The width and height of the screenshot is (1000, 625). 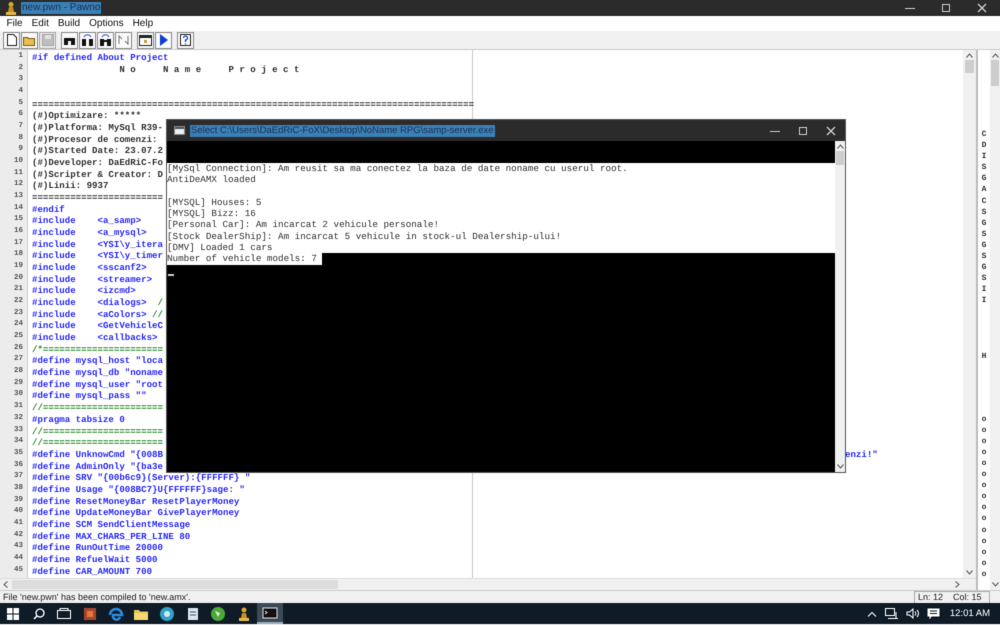 What do you see at coordinates (145, 40) in the screenshot?
I see `compile-button` at bounding box center [145, 40].